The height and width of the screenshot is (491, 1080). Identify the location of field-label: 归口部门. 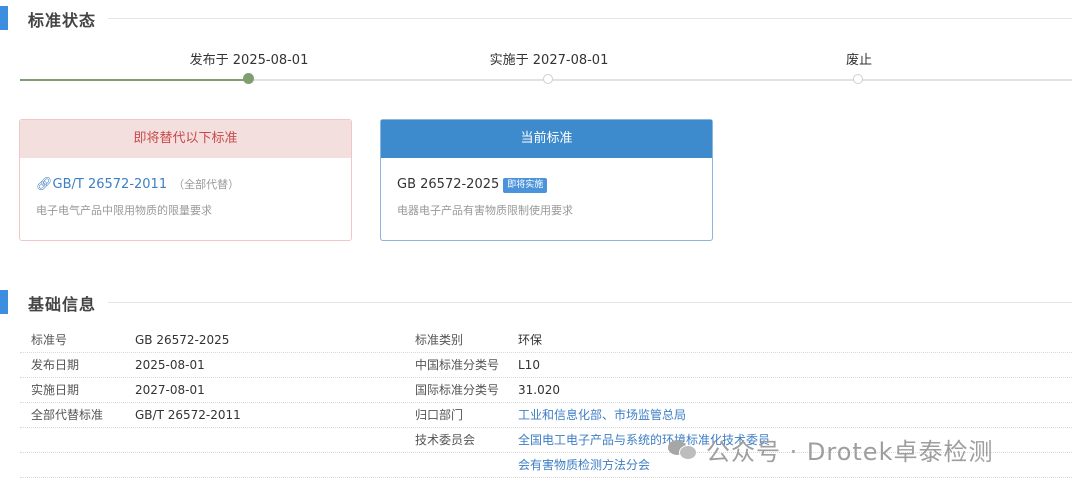
(439, 415).